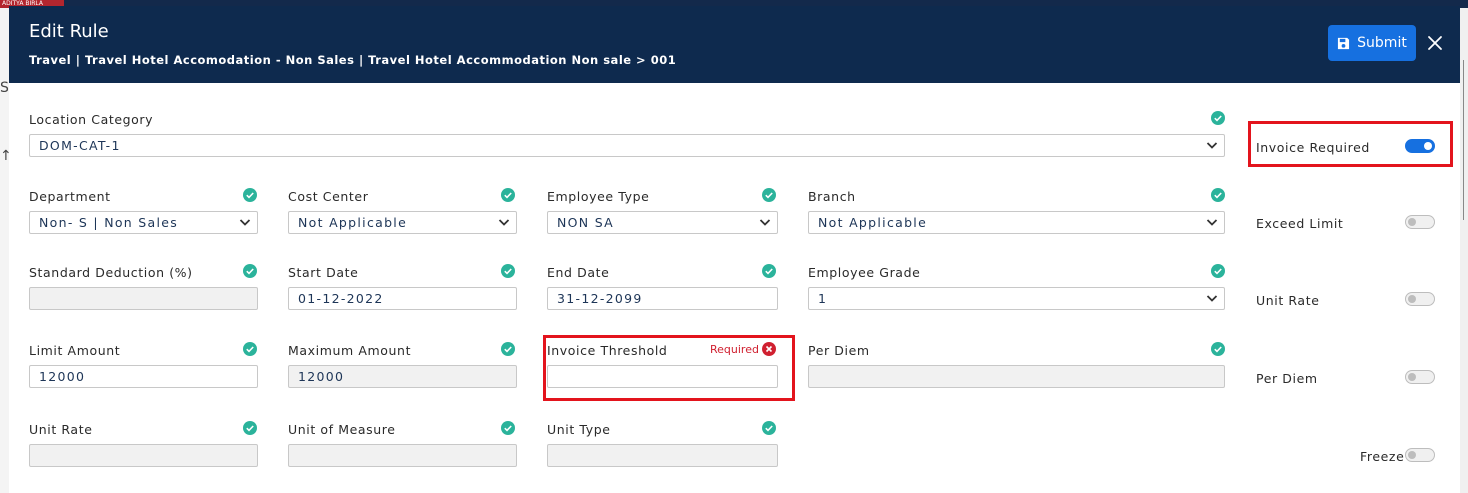 The width and height of the screenshot is (1468, 493). What do you see at coordinates (579, 429) in the screenshot?
I see `unit-type-label: Unit Type` at bounding box center [579, 429].